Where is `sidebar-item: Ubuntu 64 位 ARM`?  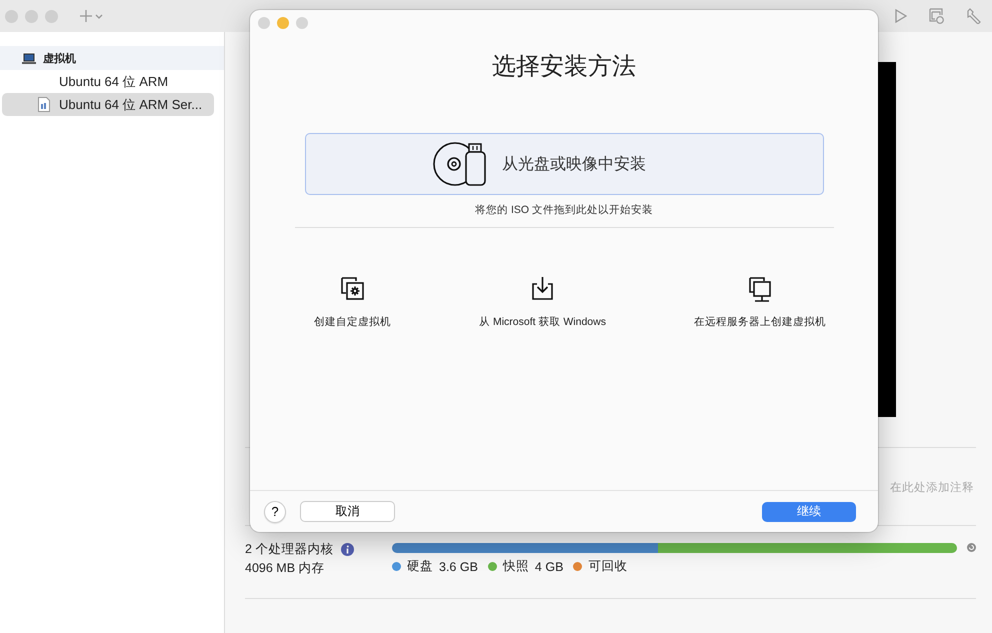
sidebar-item: Ubuntu 64 位 ARM is located at coordinates (108, 81).